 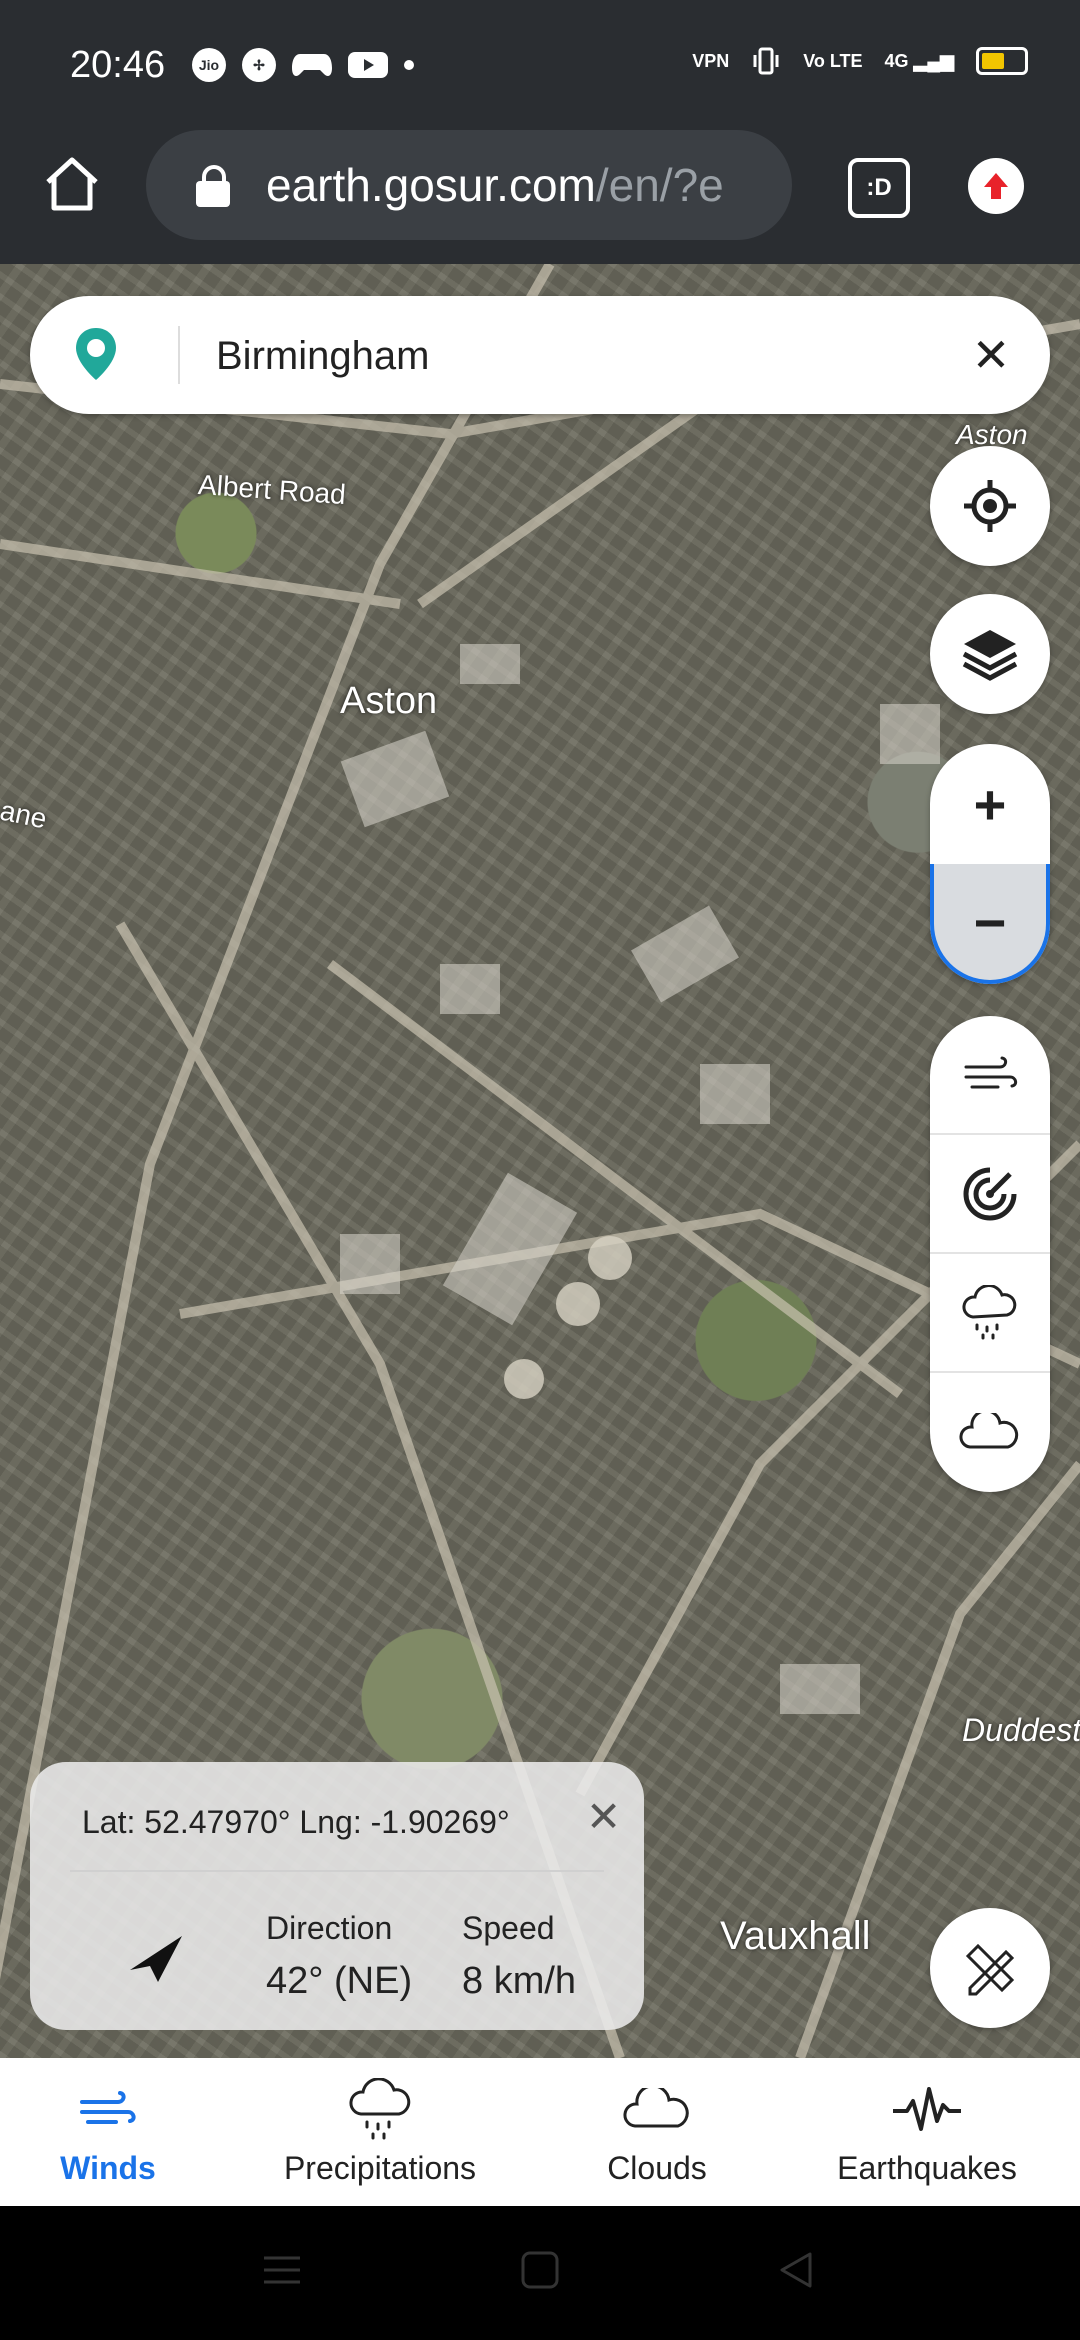 I want to click on radar-layer-button, so click(x=990, y=1194).